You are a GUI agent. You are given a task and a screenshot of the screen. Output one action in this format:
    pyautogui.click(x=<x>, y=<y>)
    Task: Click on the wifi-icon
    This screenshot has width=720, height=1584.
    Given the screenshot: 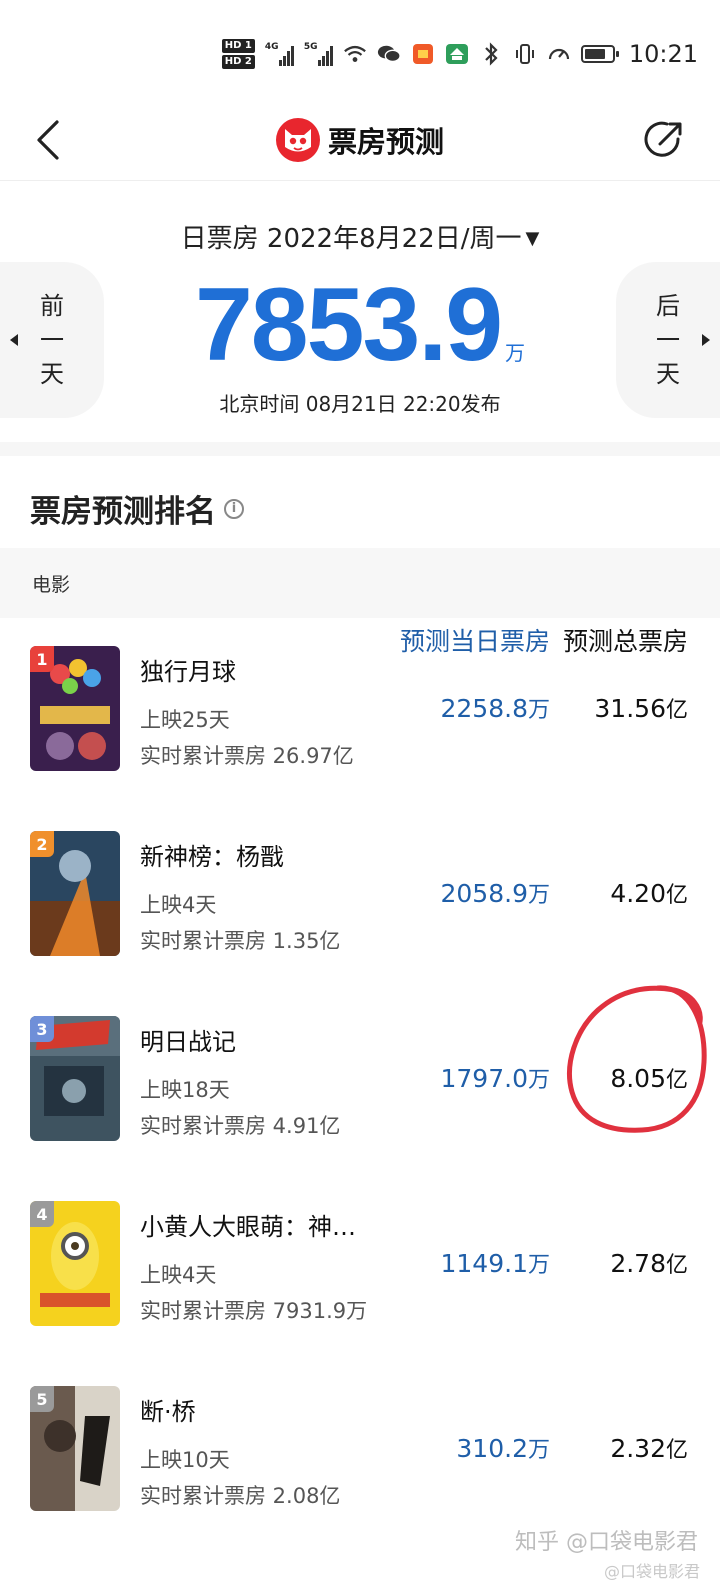 What is the action you would take?
    pyautogui.click(x=355, y=54)
    